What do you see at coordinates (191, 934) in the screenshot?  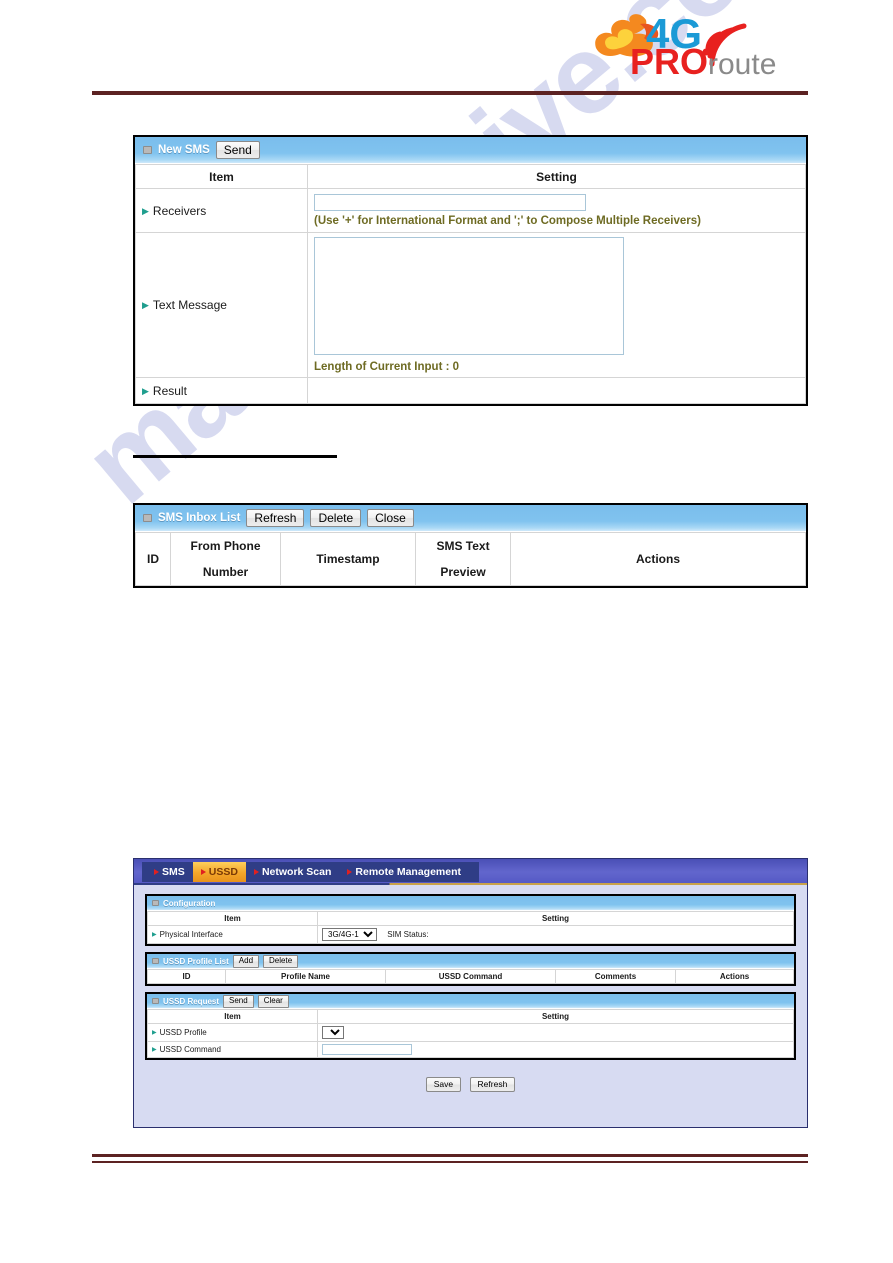 I see `physical-interface-label: Physical Interface` at bounding box center [191, 934].